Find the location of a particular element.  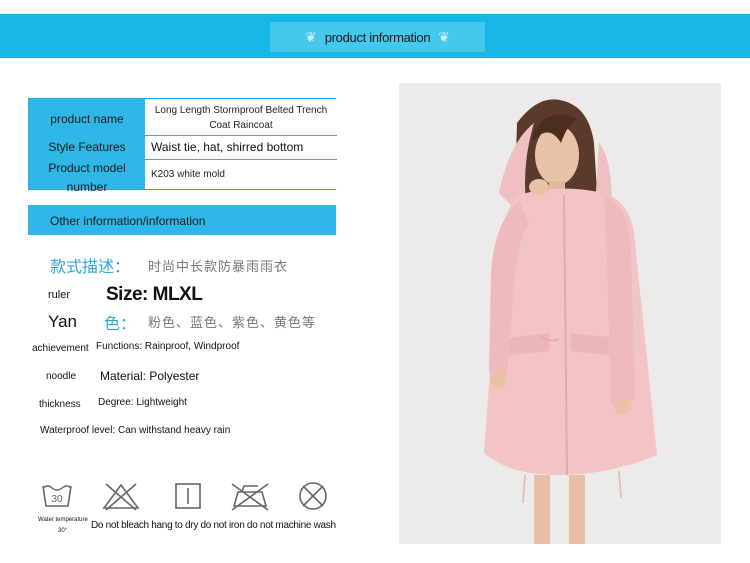

noodle-label: noodle is located at coordinates (61, 376).